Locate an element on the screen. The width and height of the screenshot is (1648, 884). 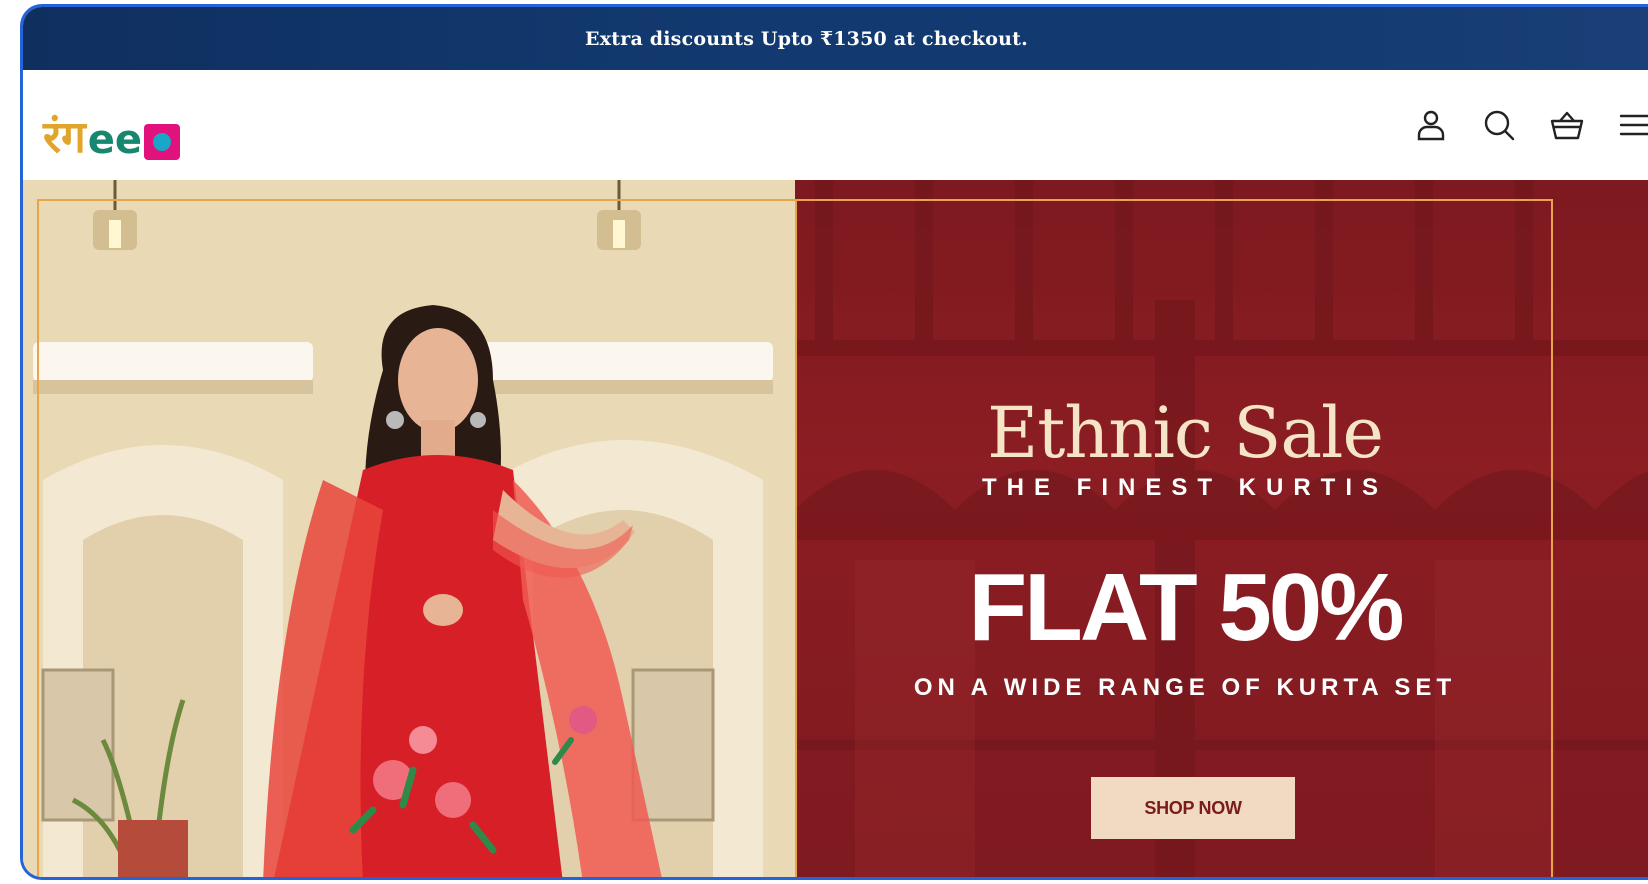
header-icons is located at coordinates (1518, 125).